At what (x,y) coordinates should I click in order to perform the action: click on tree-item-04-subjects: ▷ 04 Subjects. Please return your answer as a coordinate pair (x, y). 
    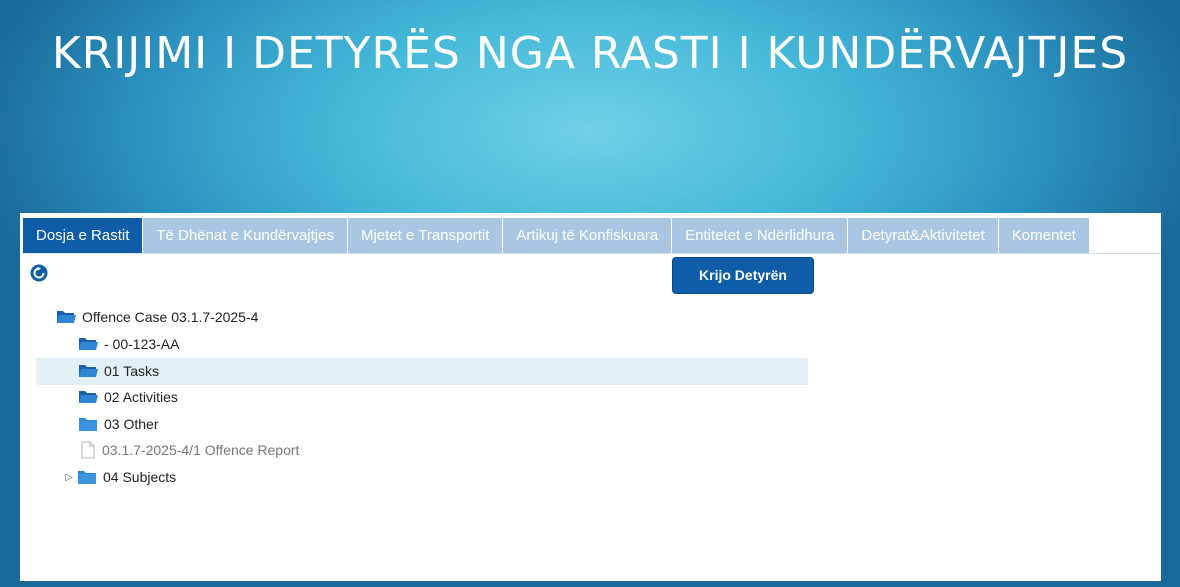
    Looking at the image, I should click on (120, 477).